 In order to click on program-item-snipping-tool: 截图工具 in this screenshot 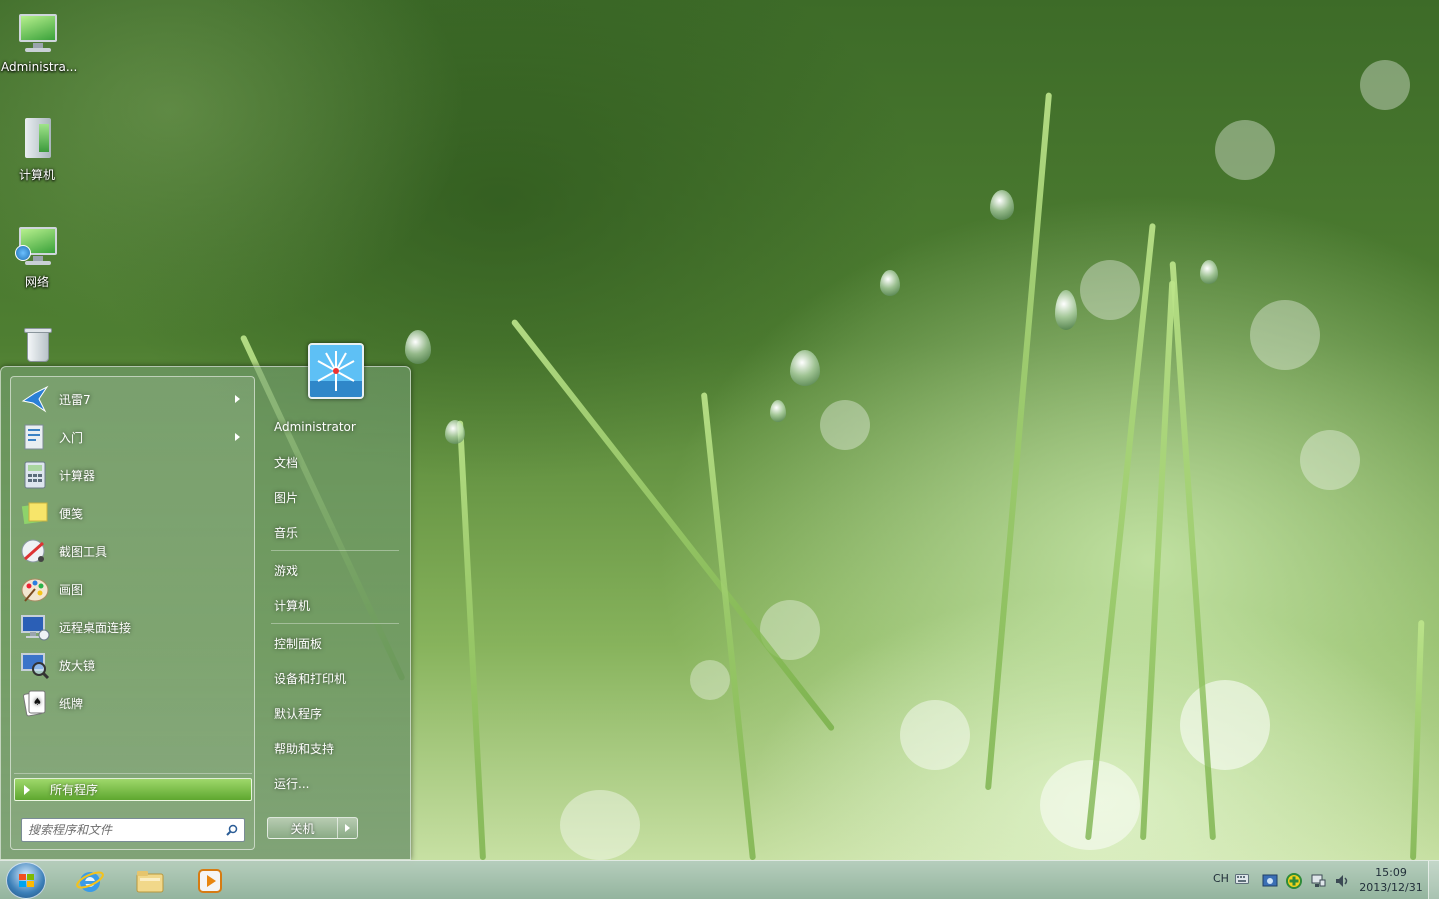, I will do `click(133, 551)`.